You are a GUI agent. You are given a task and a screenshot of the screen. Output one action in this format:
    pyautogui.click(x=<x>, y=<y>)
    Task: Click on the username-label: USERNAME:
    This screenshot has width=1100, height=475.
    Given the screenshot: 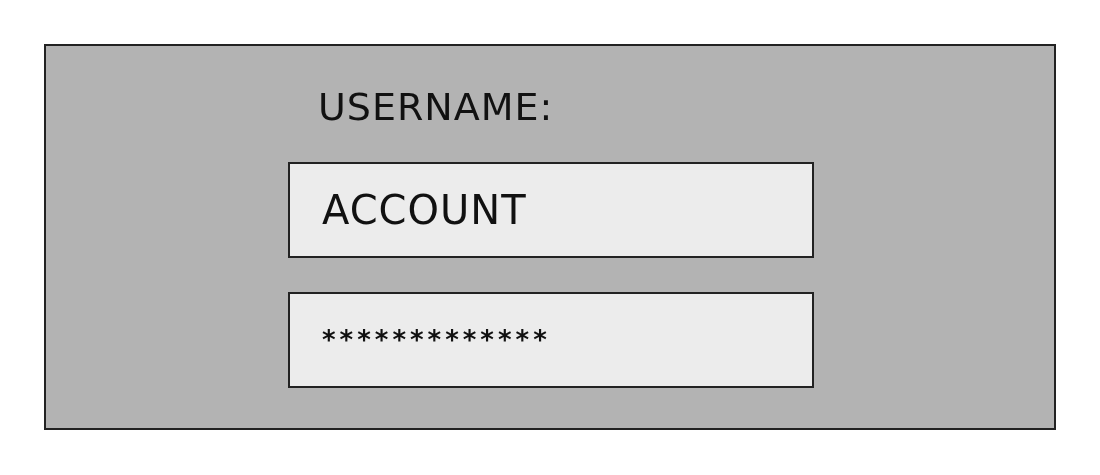 What is the action you would take?
    pyautogui.click(x=436, y=107)
    